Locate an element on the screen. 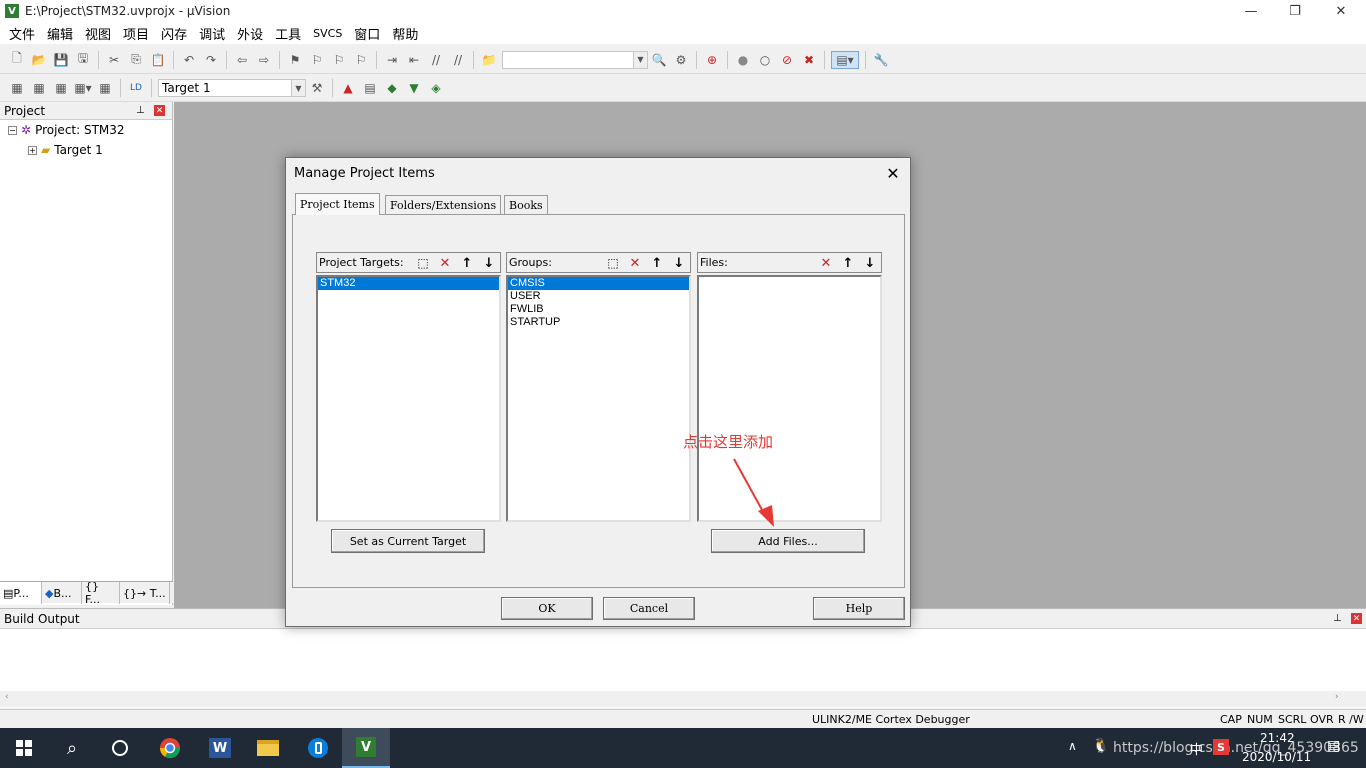 This screenshot has width=1366, height=768. scroll-right-icon: › is located at coordinates (1337, 697).